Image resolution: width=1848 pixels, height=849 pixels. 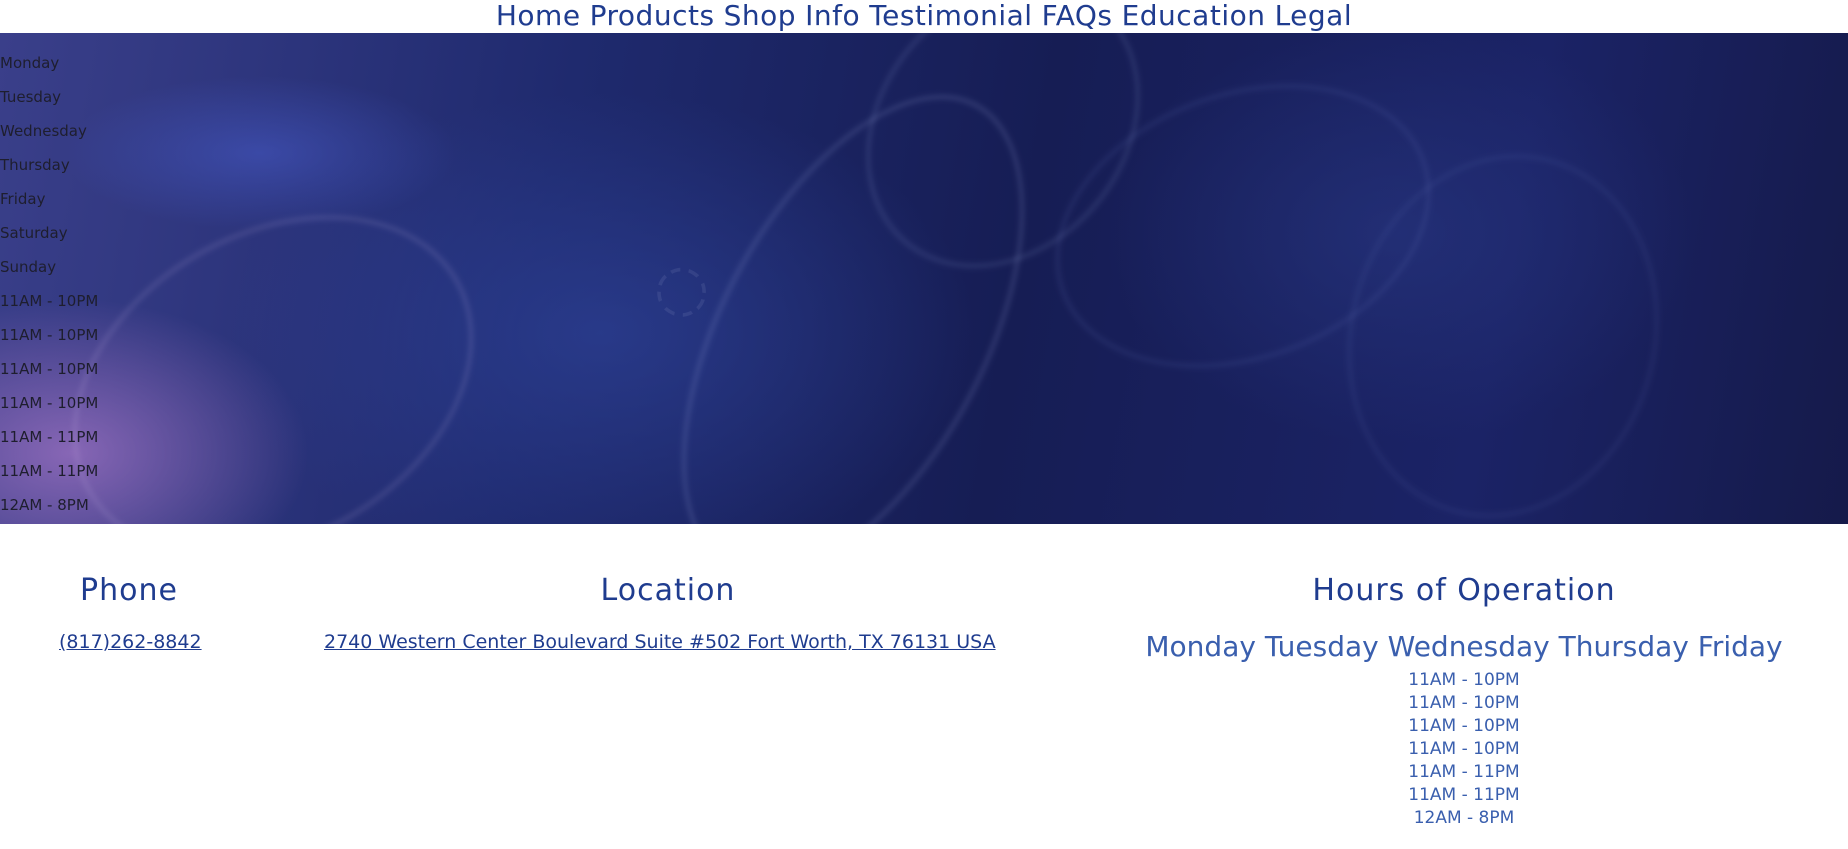 I want to click on hero-hours-item: Tuesday, so click(x=31, y=97).